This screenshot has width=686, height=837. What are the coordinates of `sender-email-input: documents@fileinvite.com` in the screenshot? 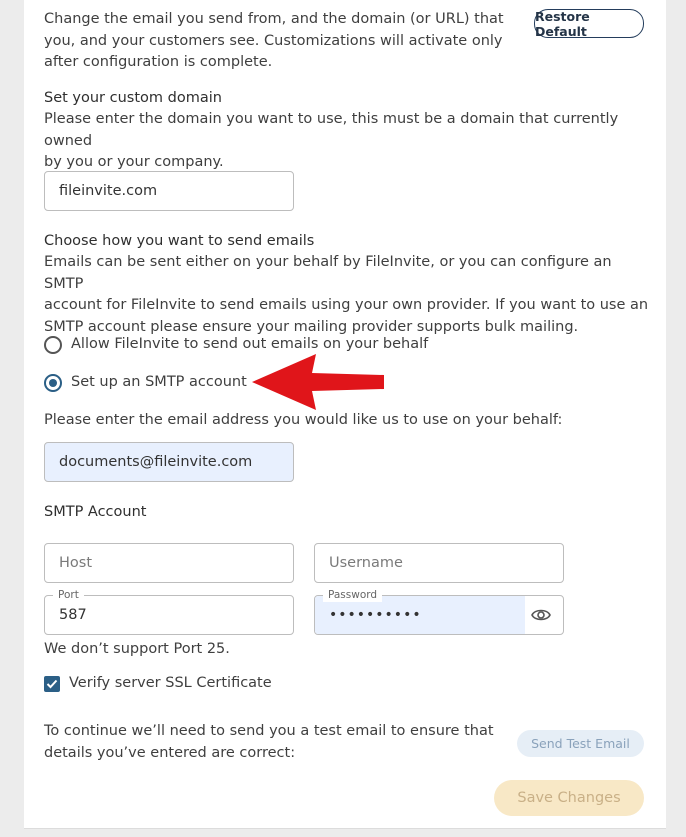 It's located at (169, 462).